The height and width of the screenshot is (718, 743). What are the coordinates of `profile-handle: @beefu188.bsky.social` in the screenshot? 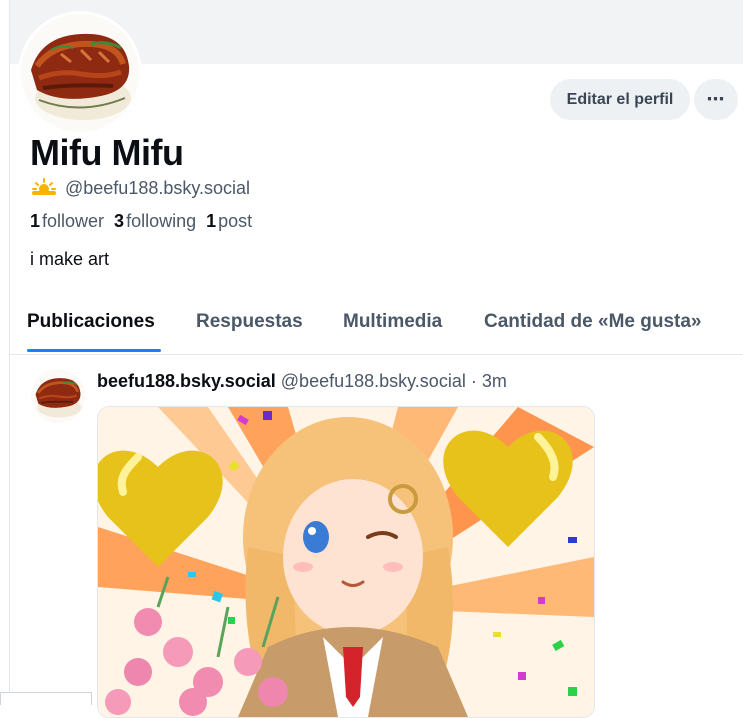 It's located at (158, 188).